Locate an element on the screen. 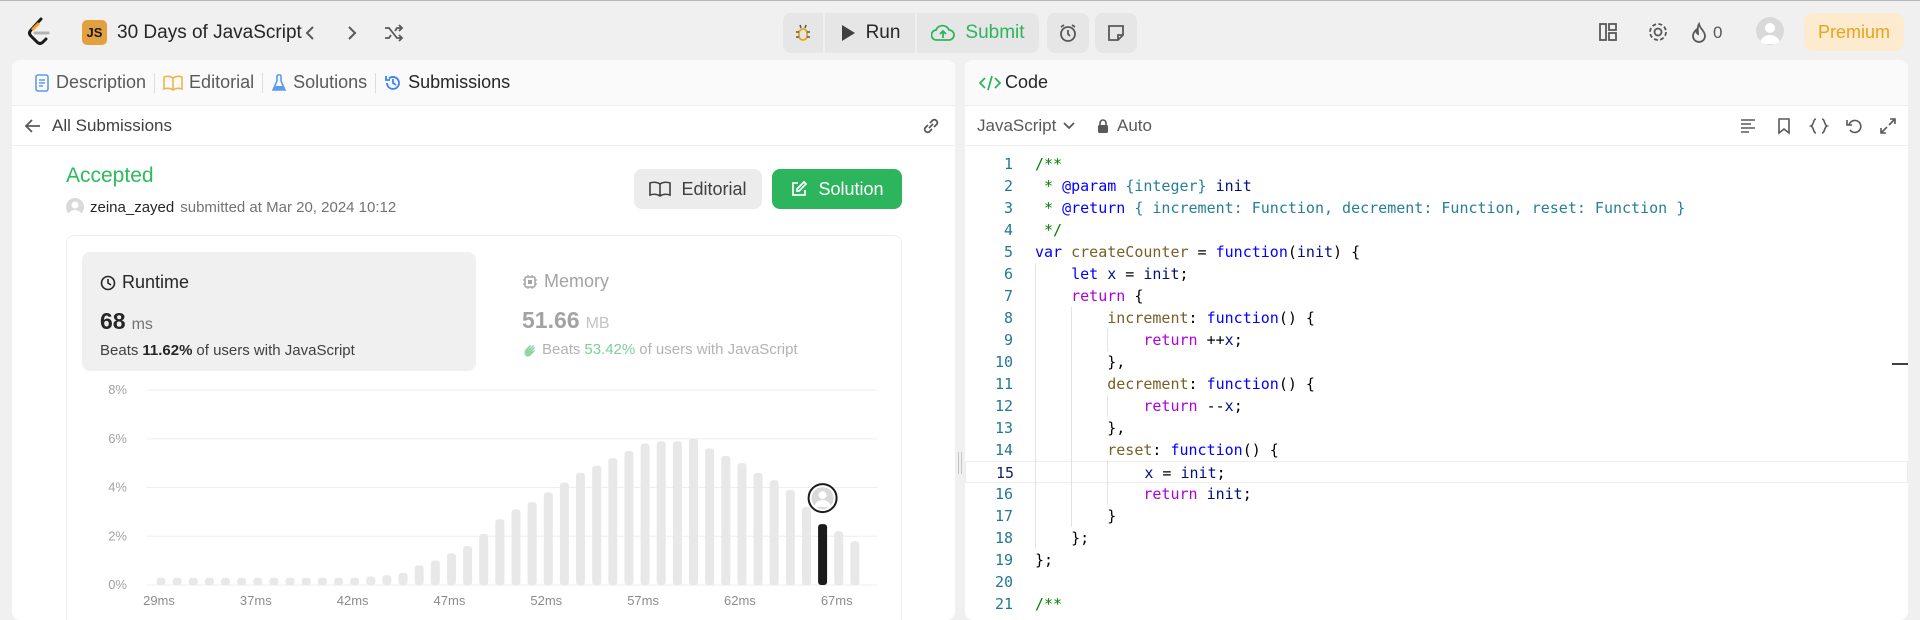 The width and height of the screenshot is (1920, 620). line-number: 3 is located at coordinates (1008, 208).